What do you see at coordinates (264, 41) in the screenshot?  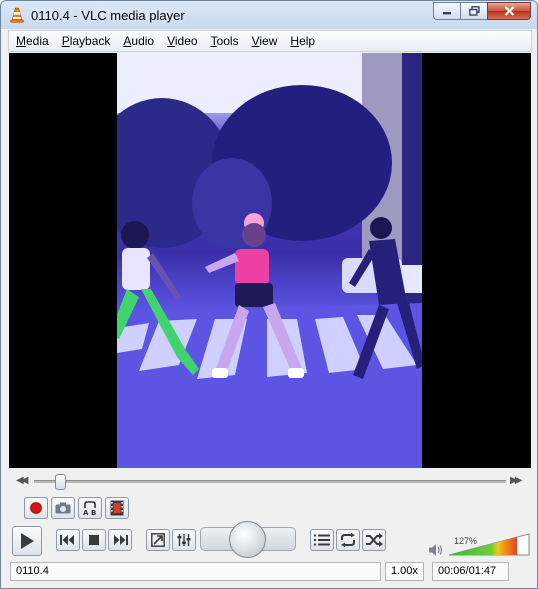 I see `menu-view: View` at bounding box center [264, 41].